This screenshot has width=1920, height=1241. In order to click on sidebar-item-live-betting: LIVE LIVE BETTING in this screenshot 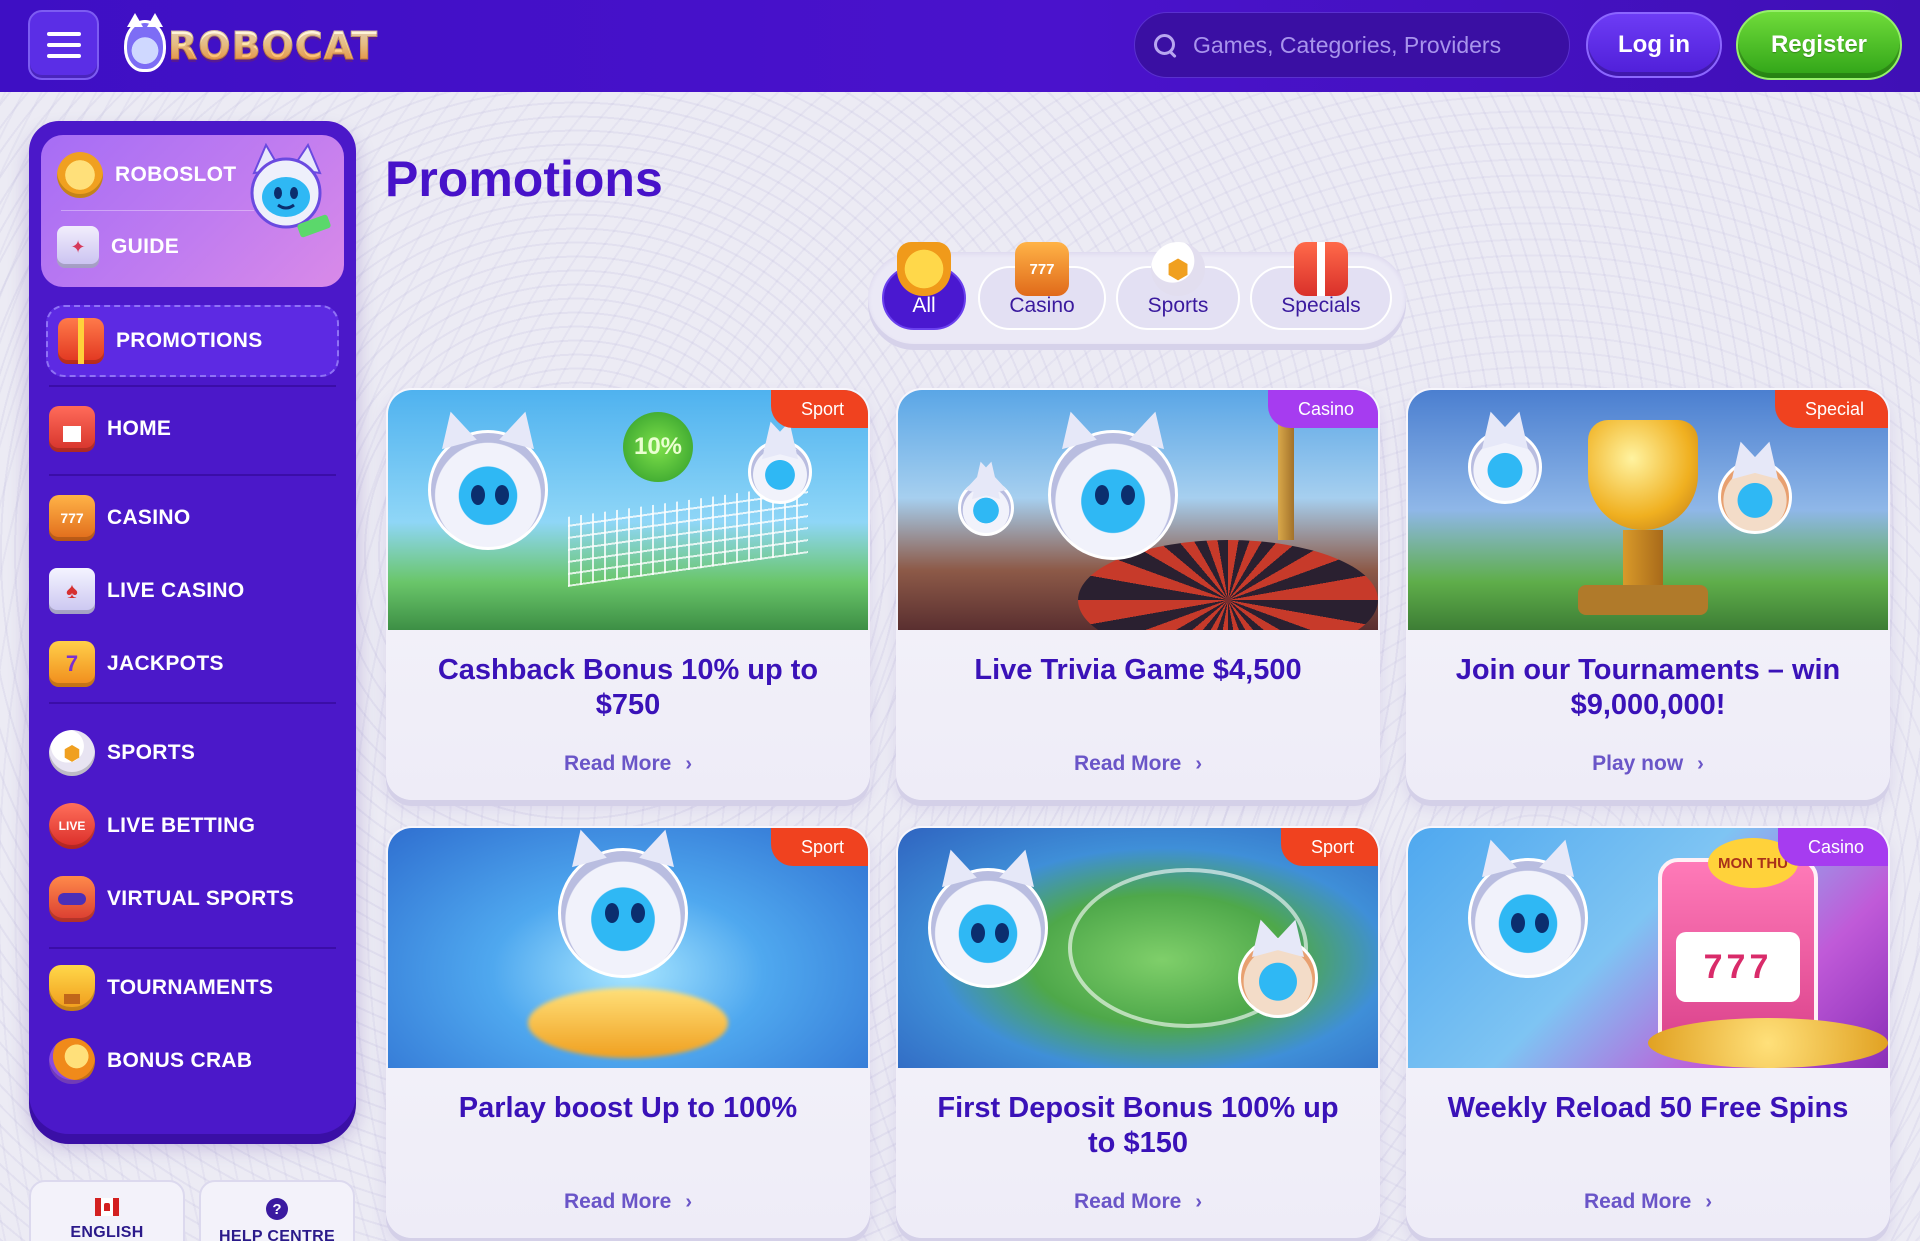, I will do `click(194, 826)`.